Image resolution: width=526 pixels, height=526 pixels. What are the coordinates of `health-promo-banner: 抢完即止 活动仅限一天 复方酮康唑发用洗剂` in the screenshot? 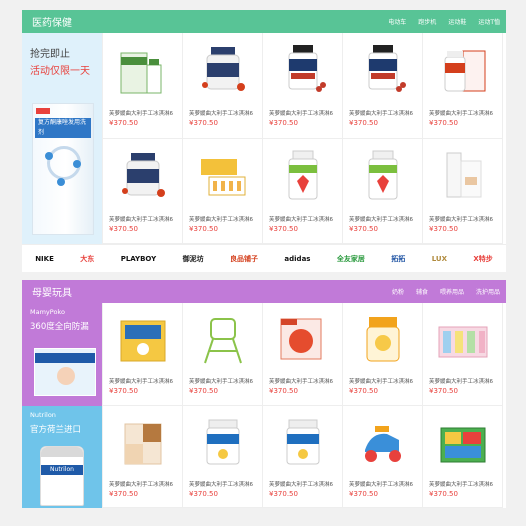 It's located at (62, 138).